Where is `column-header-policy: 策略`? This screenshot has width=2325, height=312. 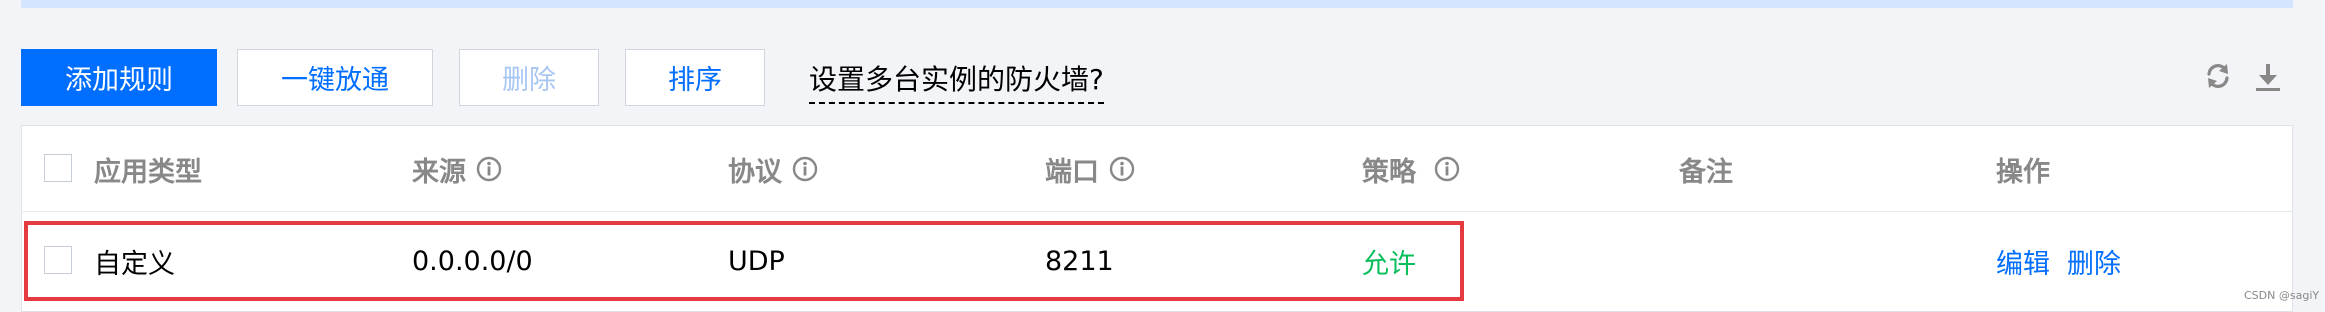 column-header-policy: 策略 is located at coordinates (1411, 169).